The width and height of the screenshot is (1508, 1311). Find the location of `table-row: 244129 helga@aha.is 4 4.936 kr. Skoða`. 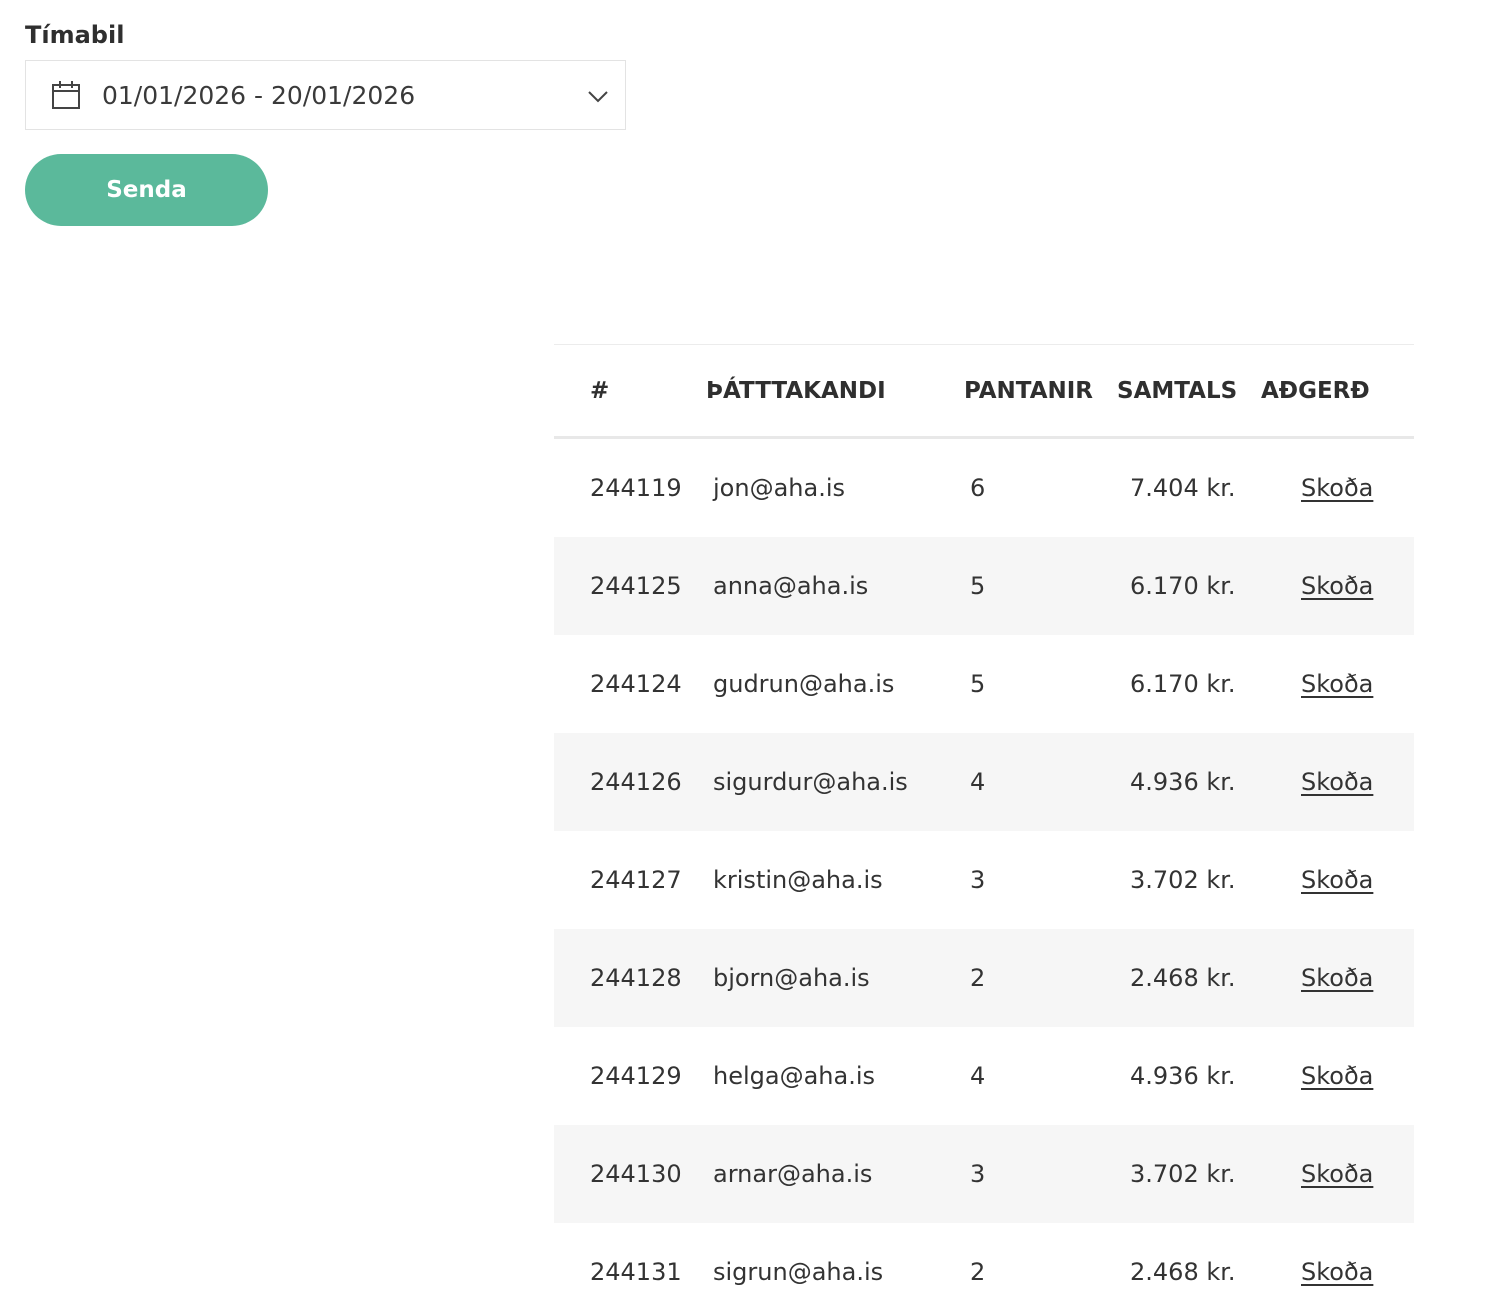

table-row: 244129 helga@aha.is 4 4.936 kr. Skoða is located at coordinates (984, 1076).